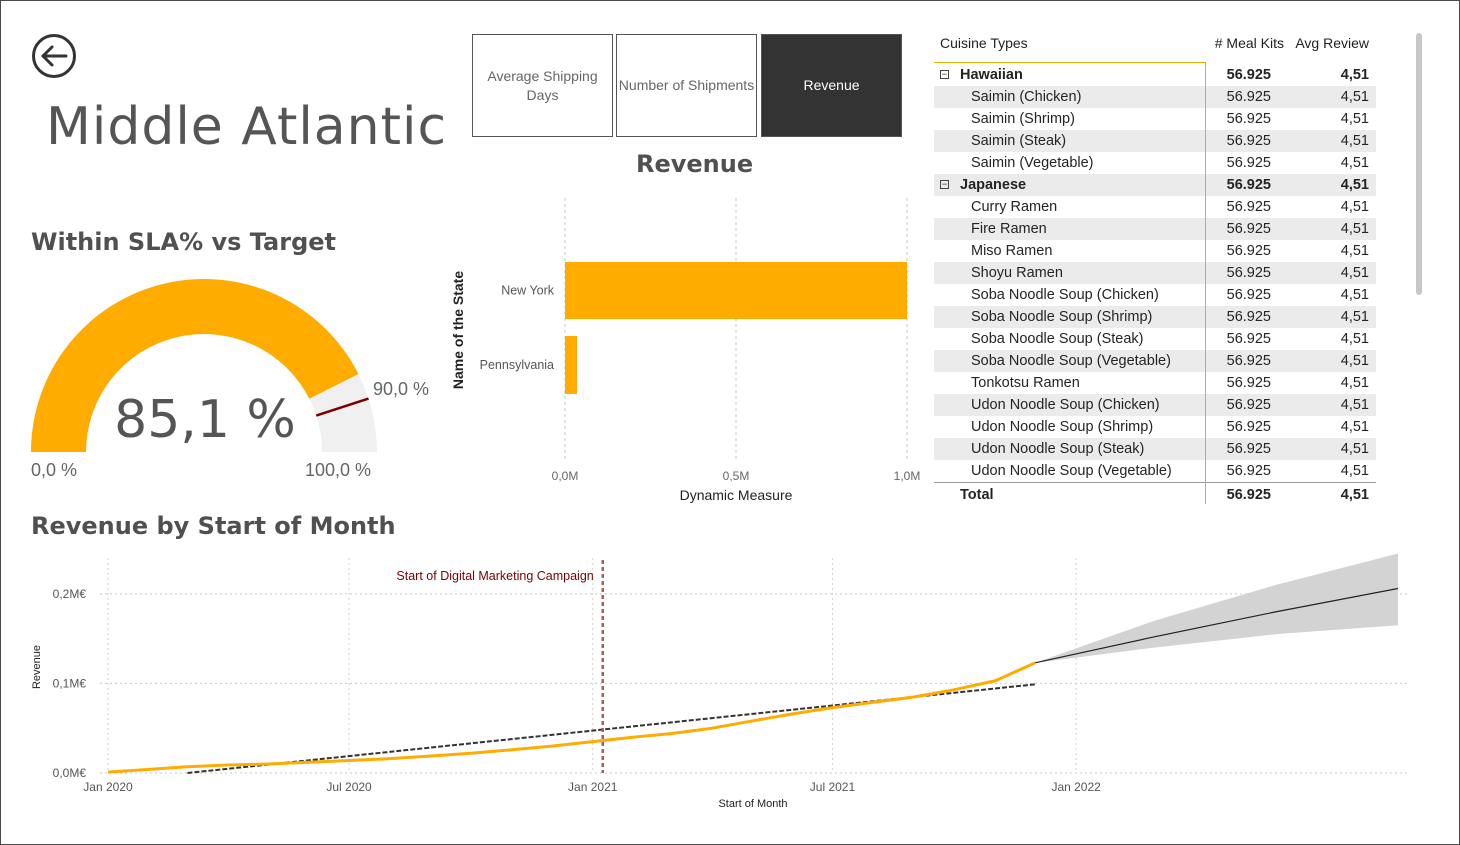 The width and height of the screenshot is (1460, 845). Describe the element at coordinates (907, 476) in the screenshot. I see `bar-x-tick: 1,0M` at that location.